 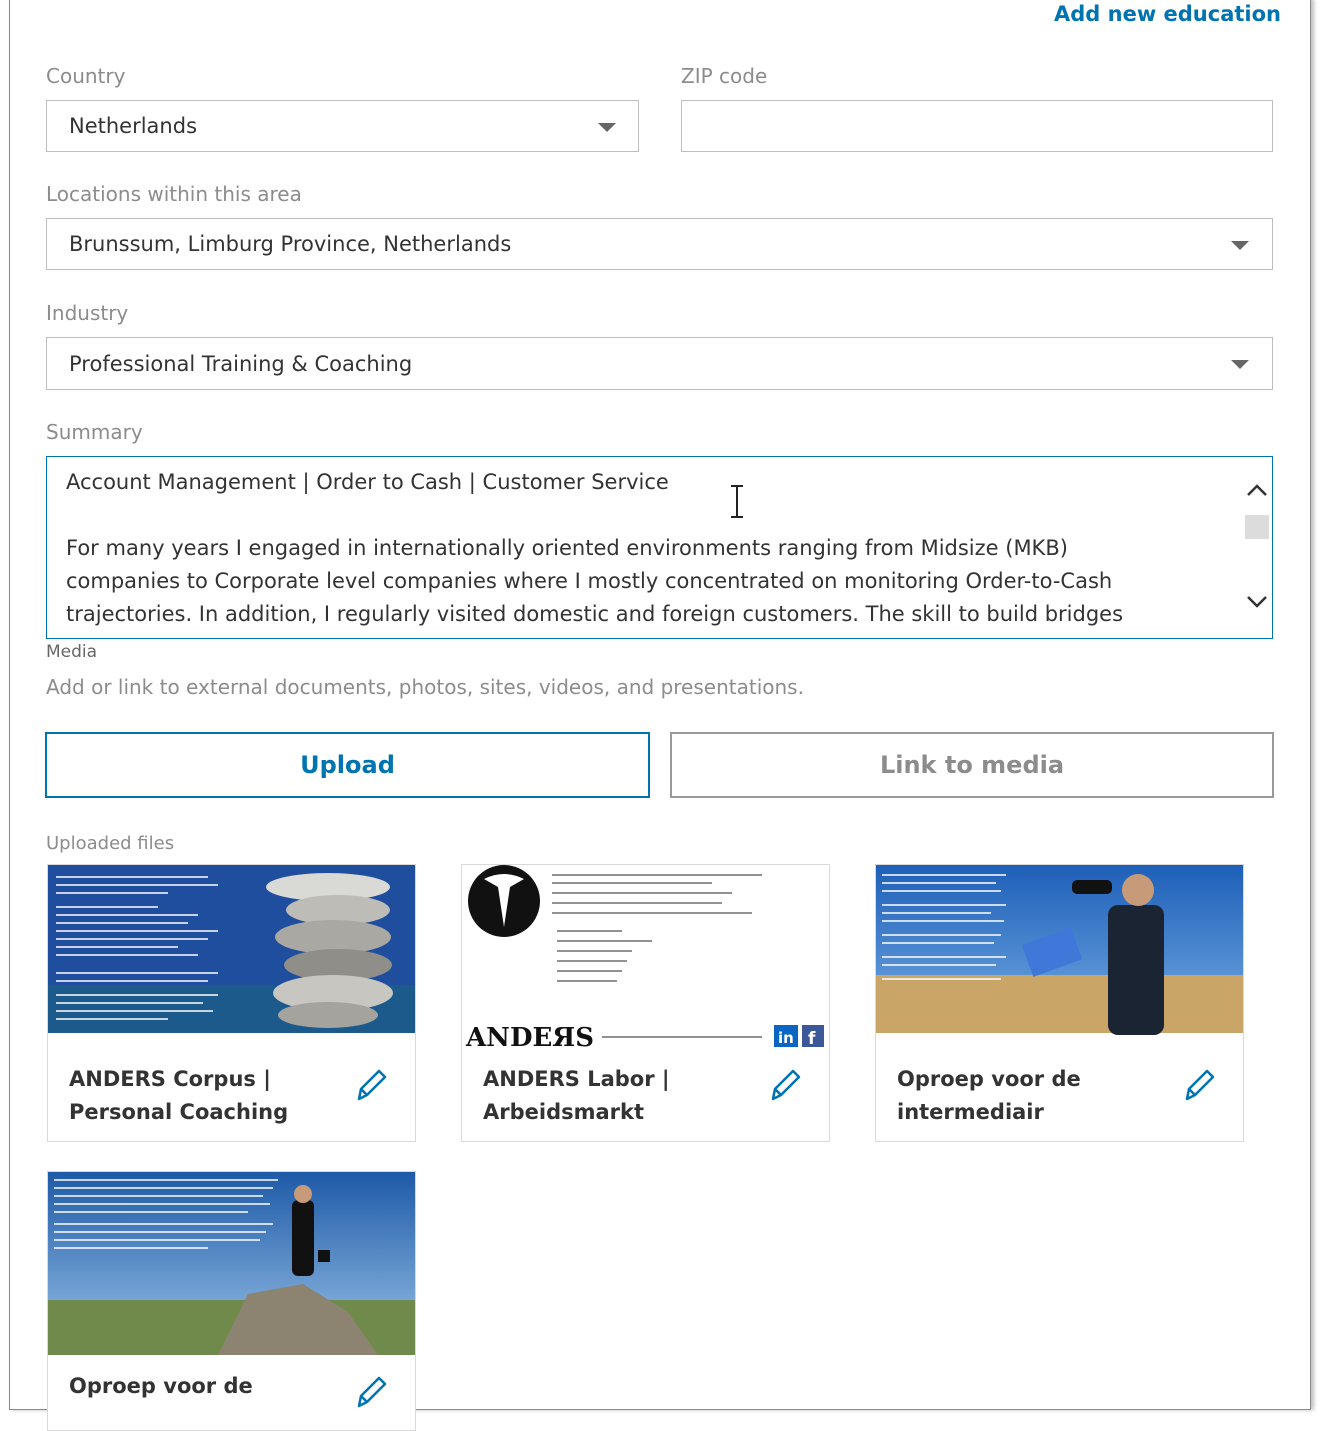 I want to click on locations-value: Brunssum, Limburg Province, Netherlands, so click(x=290, y=244).